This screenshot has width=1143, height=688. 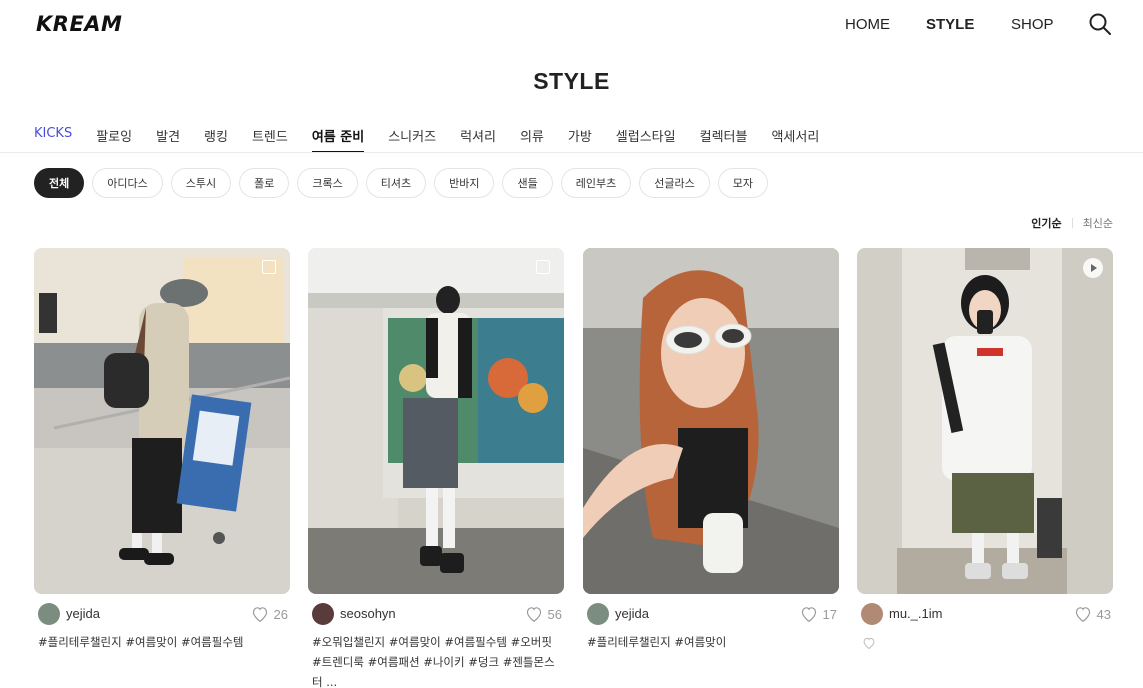 I want to click on chip-tshirt: 티셔츠, so click(x=396, y=183).